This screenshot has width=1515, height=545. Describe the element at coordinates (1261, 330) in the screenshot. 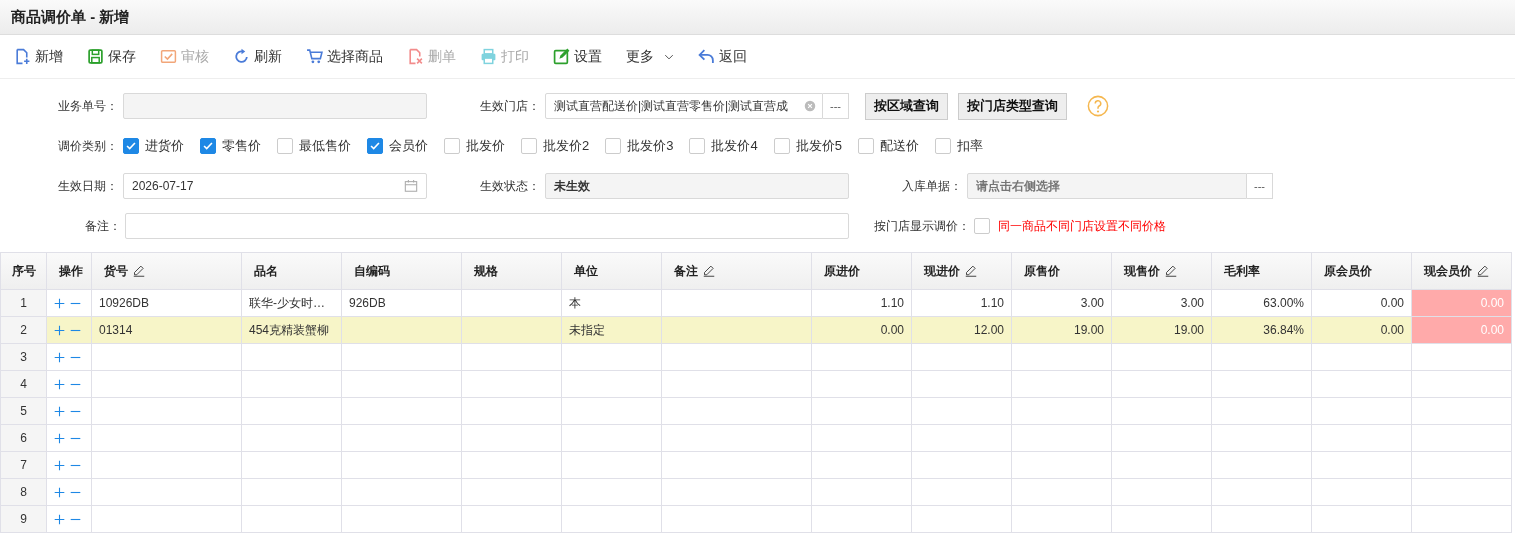

I see `table-cell: 36.84%` at that location.